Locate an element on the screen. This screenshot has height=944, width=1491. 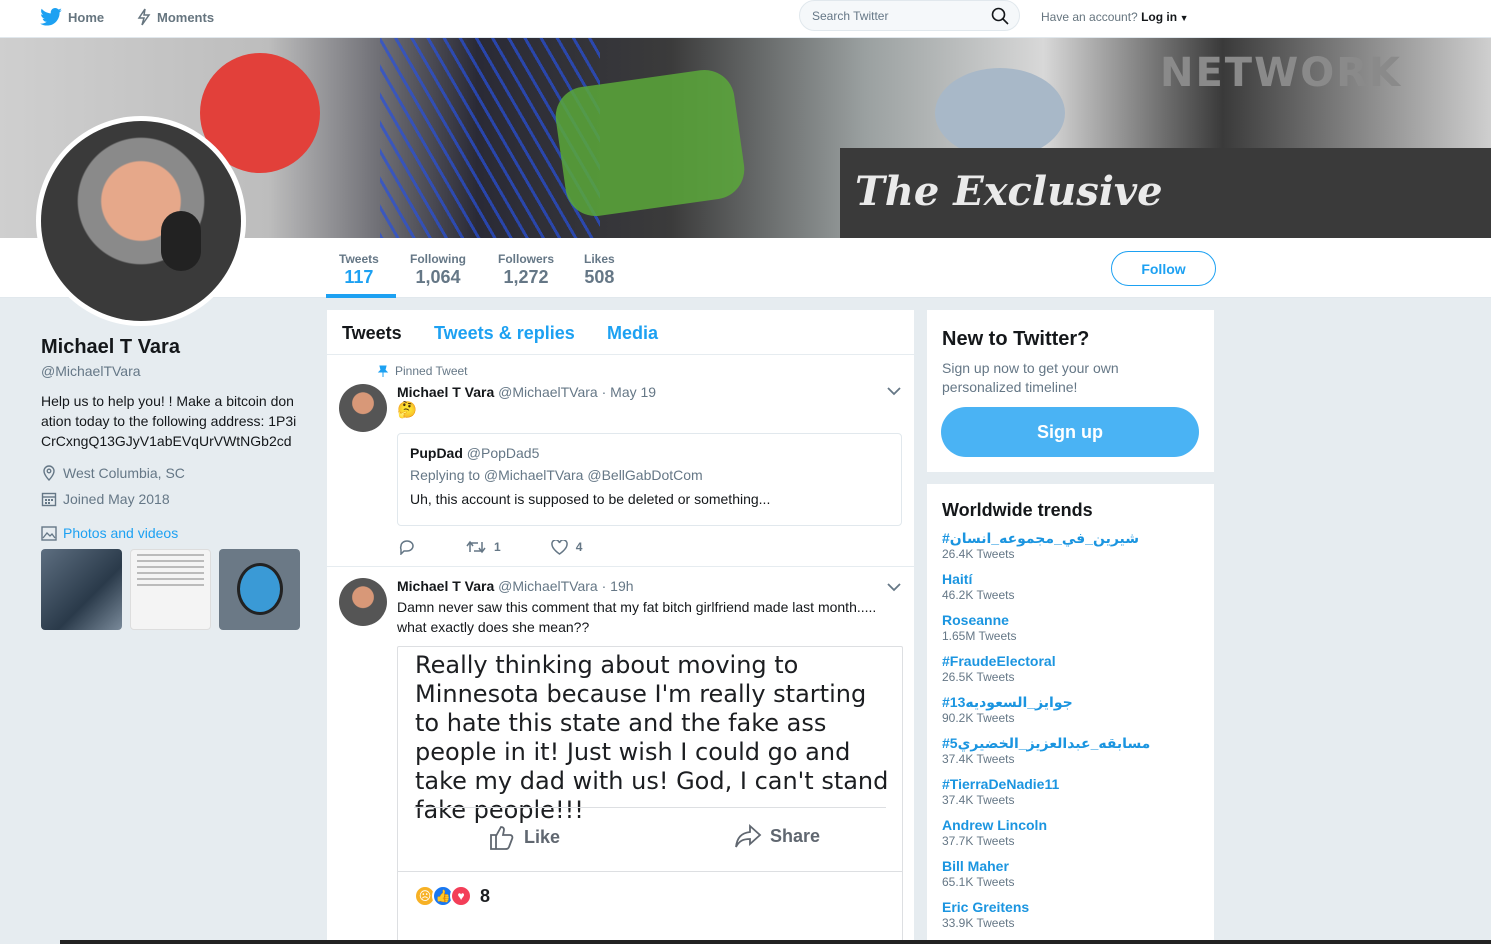
avatar-image is located at coordinates (141, 221).